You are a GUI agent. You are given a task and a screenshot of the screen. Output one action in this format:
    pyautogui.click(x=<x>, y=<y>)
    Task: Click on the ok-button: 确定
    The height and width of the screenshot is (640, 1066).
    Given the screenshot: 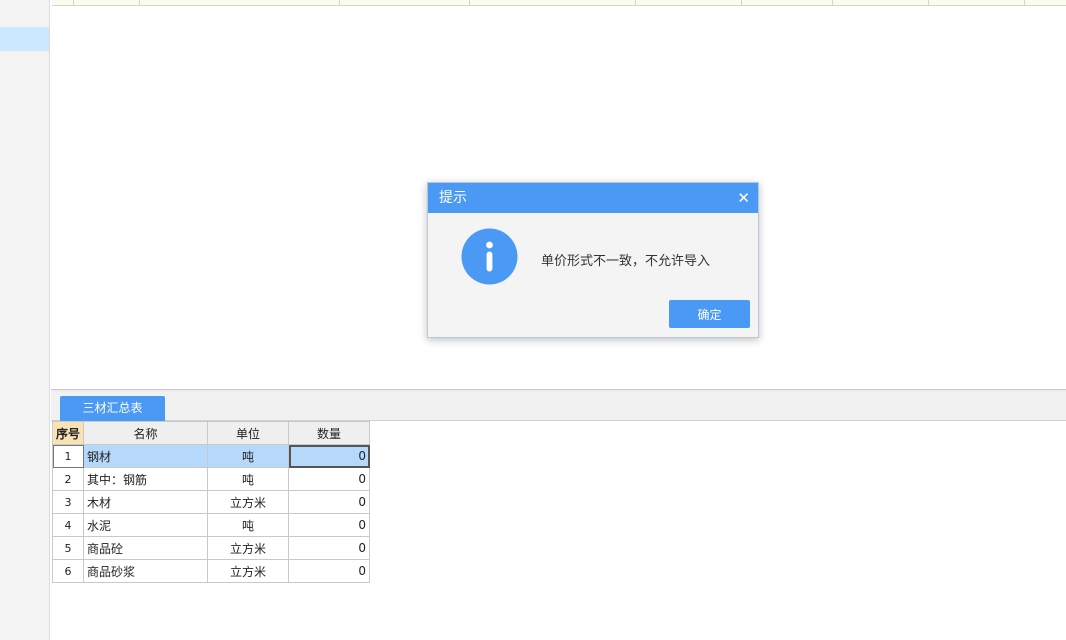 What is the action you would take?
    pyautogui.click(x=709, y=314)
    